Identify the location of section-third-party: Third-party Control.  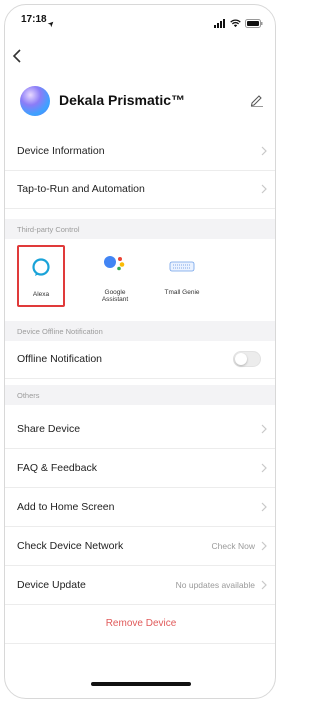
(140, 229).